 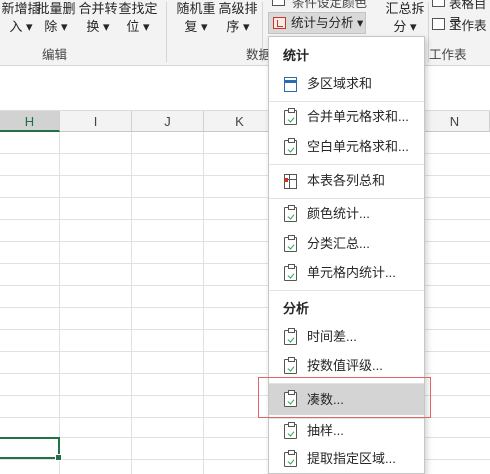 I want to click on worksheet-icon, so click(x=438, y=24).